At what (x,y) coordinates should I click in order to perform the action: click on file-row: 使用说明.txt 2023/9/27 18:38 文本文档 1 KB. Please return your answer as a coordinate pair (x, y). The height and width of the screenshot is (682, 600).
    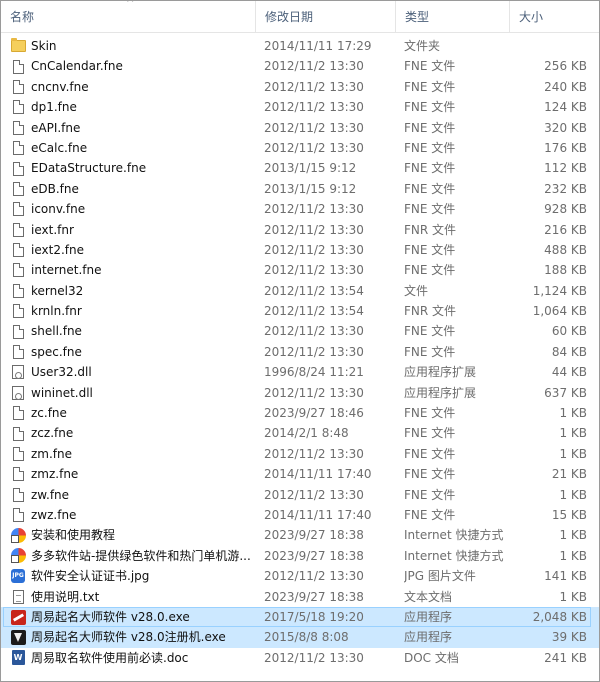
    Looking at the image, I should click on (300, 597).